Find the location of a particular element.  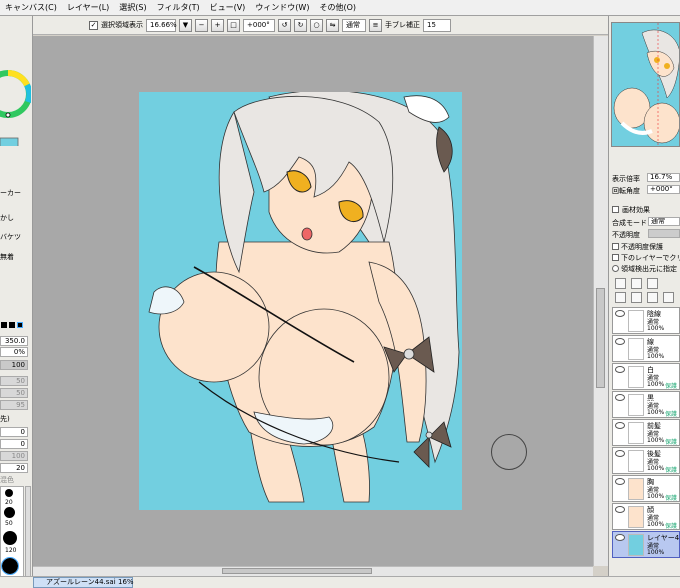

brush-list-scrollbar is located at coordinates (28, 537).